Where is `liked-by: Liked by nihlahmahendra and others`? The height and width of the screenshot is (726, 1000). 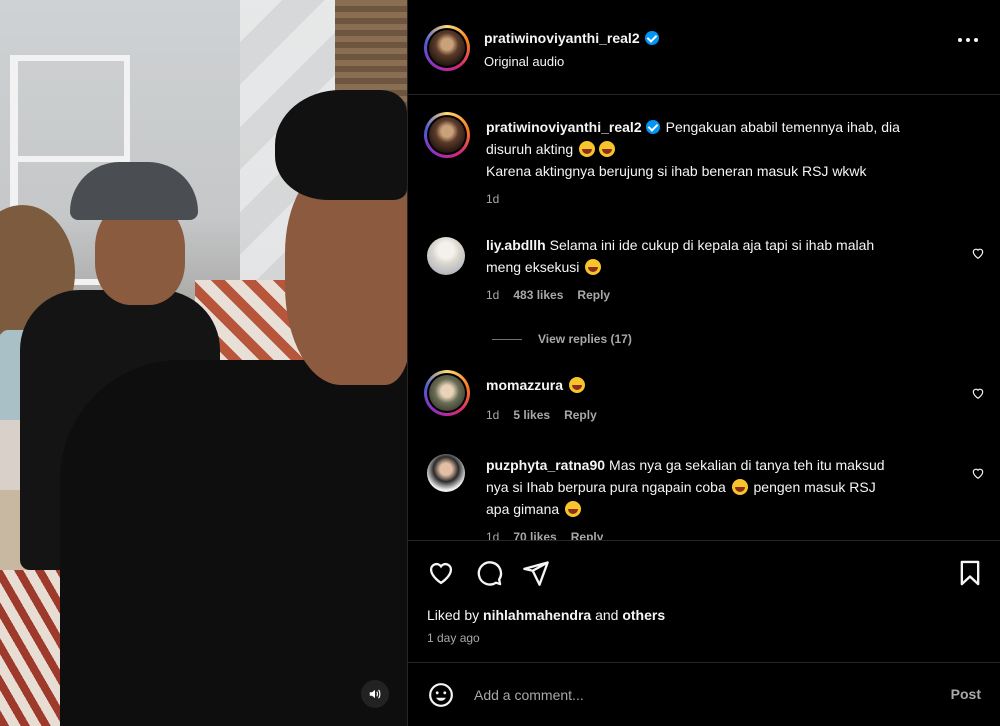 liked-by: Liked by nihlahmahendra and others is located at coordinates (546, 615).